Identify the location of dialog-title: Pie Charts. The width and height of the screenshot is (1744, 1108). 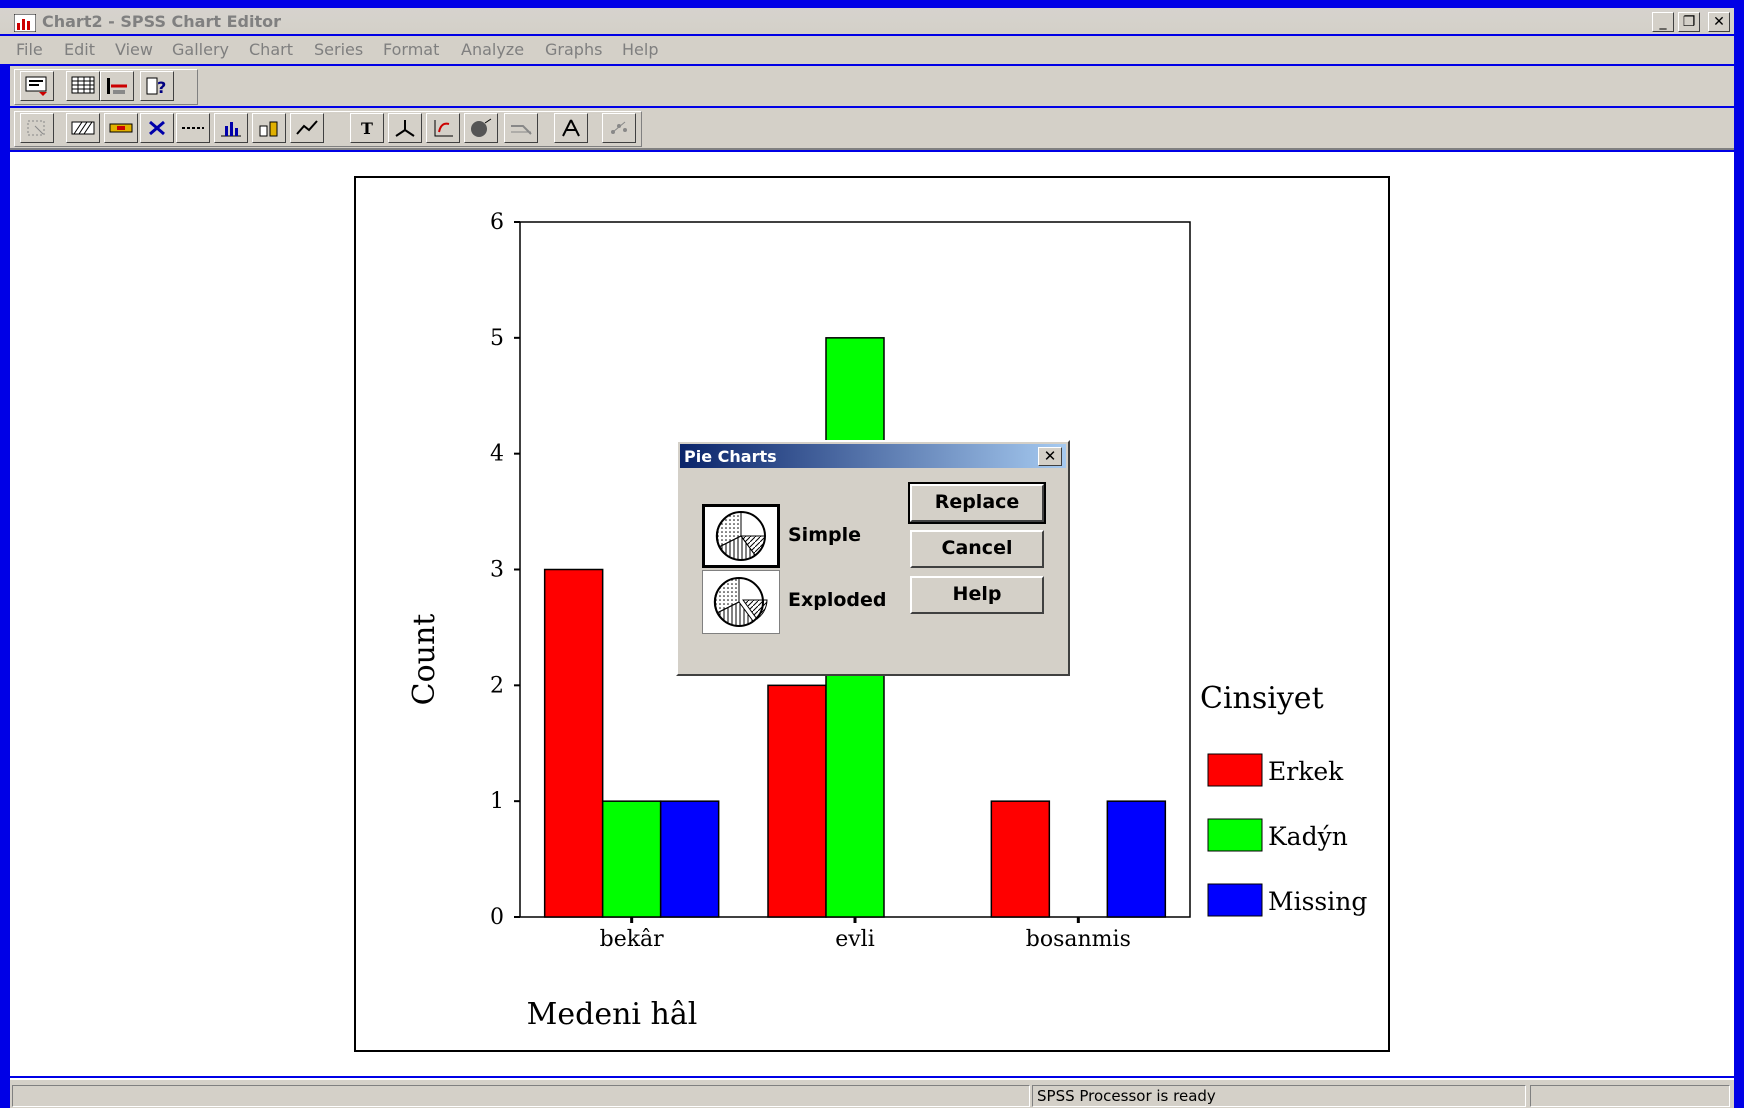
(730, 456).